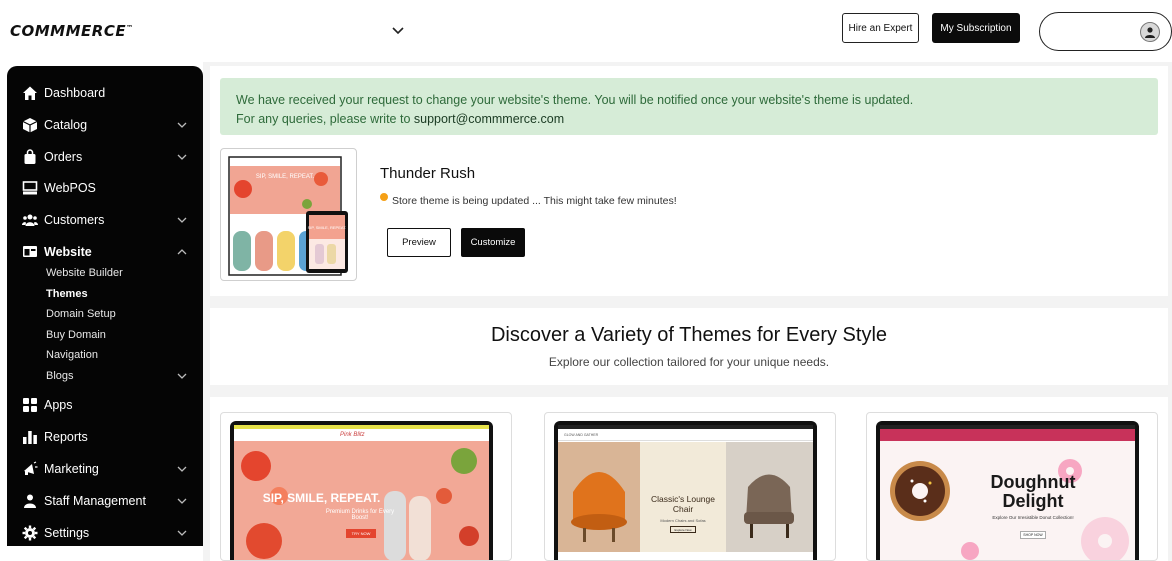 This screenshot has width=1172, height=561. I want to click on sidebar-item-label: Marketing, so click(71, 469).